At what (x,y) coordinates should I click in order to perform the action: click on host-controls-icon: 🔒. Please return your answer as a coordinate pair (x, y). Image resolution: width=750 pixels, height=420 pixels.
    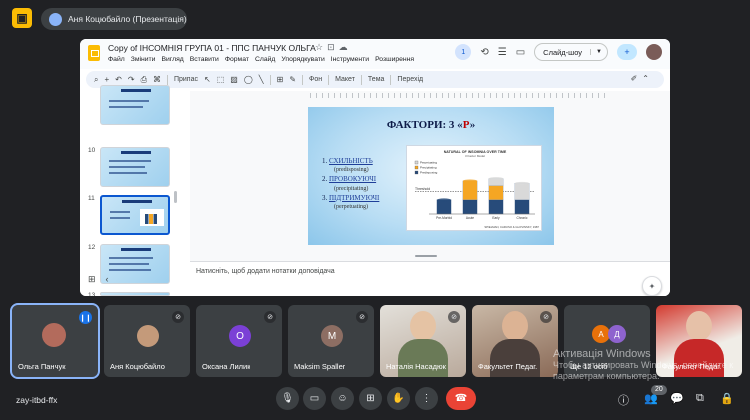
    Looking at the image, I should click on (727, 398).